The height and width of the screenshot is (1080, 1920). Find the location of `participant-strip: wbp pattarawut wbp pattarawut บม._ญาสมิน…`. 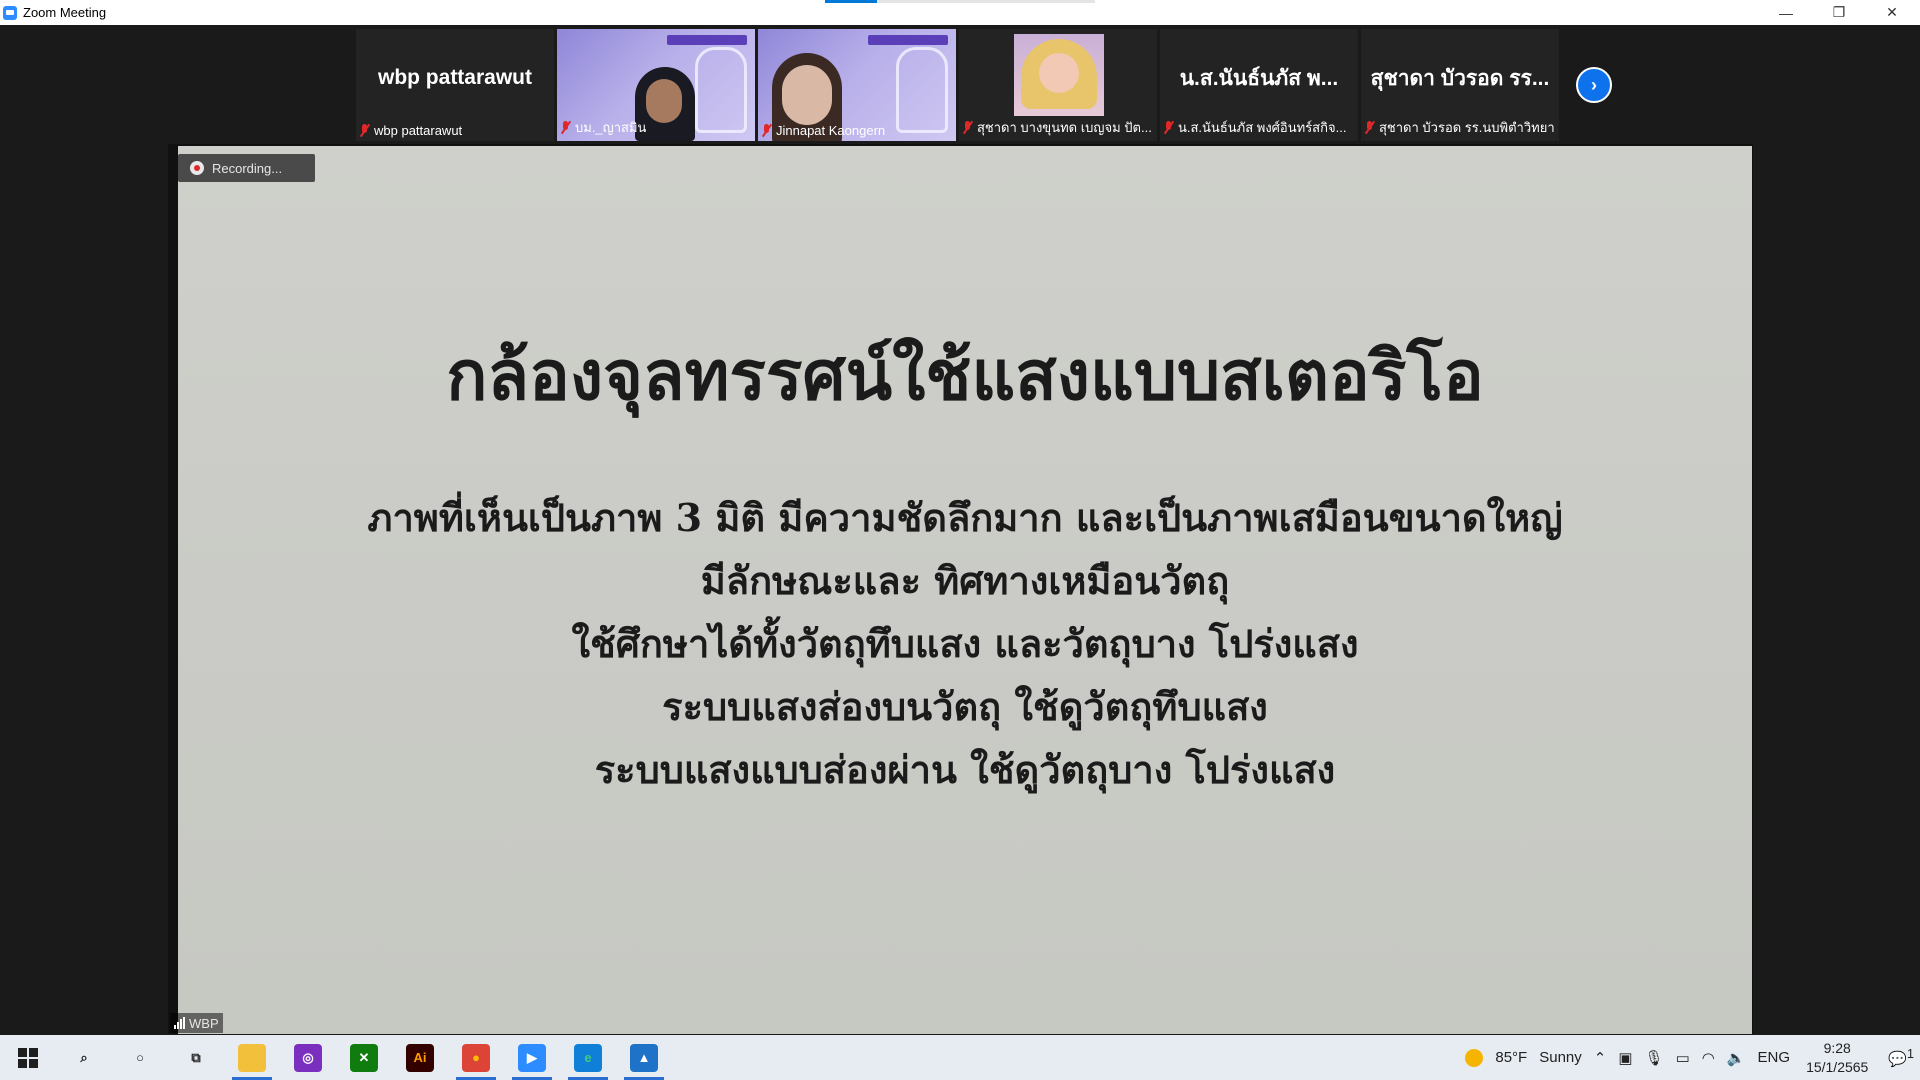

participant-strip: wbp pattarawut wbp pattarawut บม._ญาสมิน… is located at coordinates (984, 85).